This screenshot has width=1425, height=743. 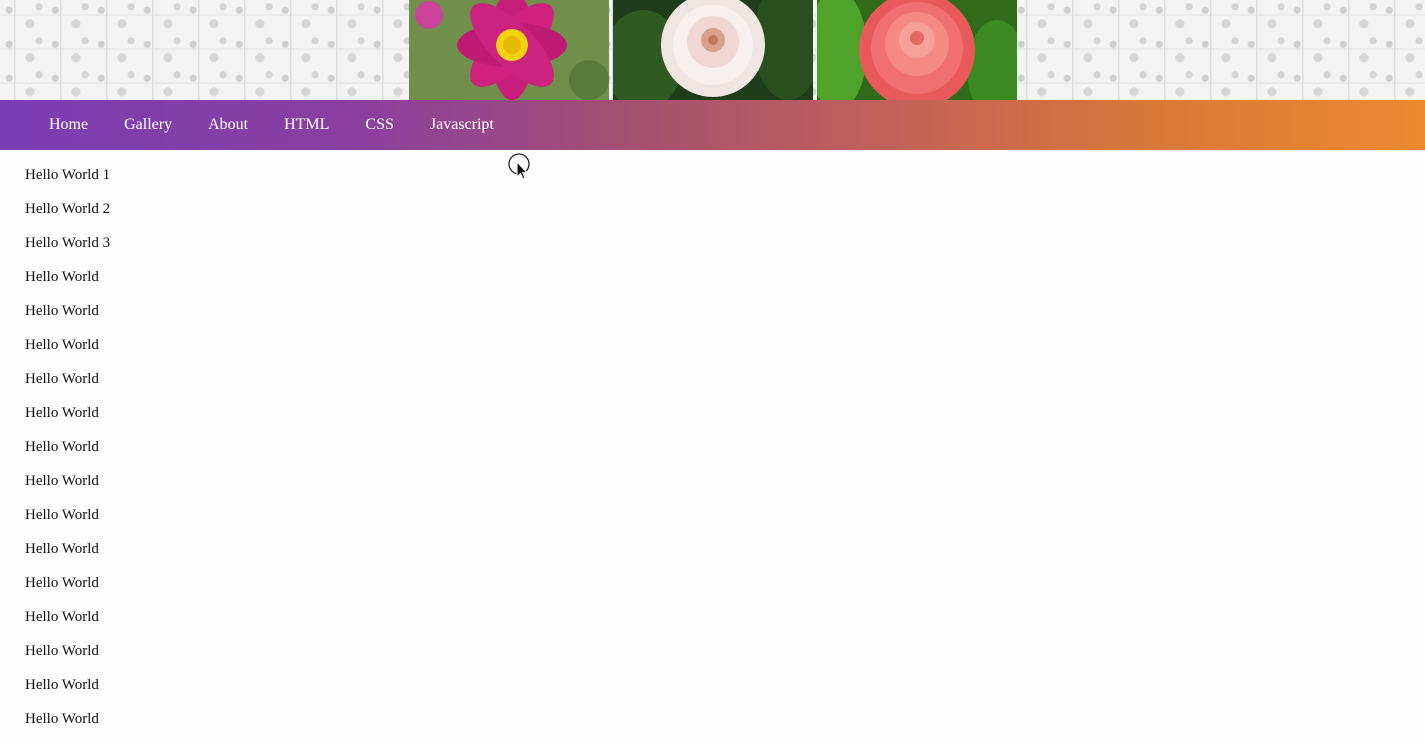 What do you see at coordinates (68, 175) in the screenshot?
I see `content-line: Hello World 1` at bounding box center [68, 175].